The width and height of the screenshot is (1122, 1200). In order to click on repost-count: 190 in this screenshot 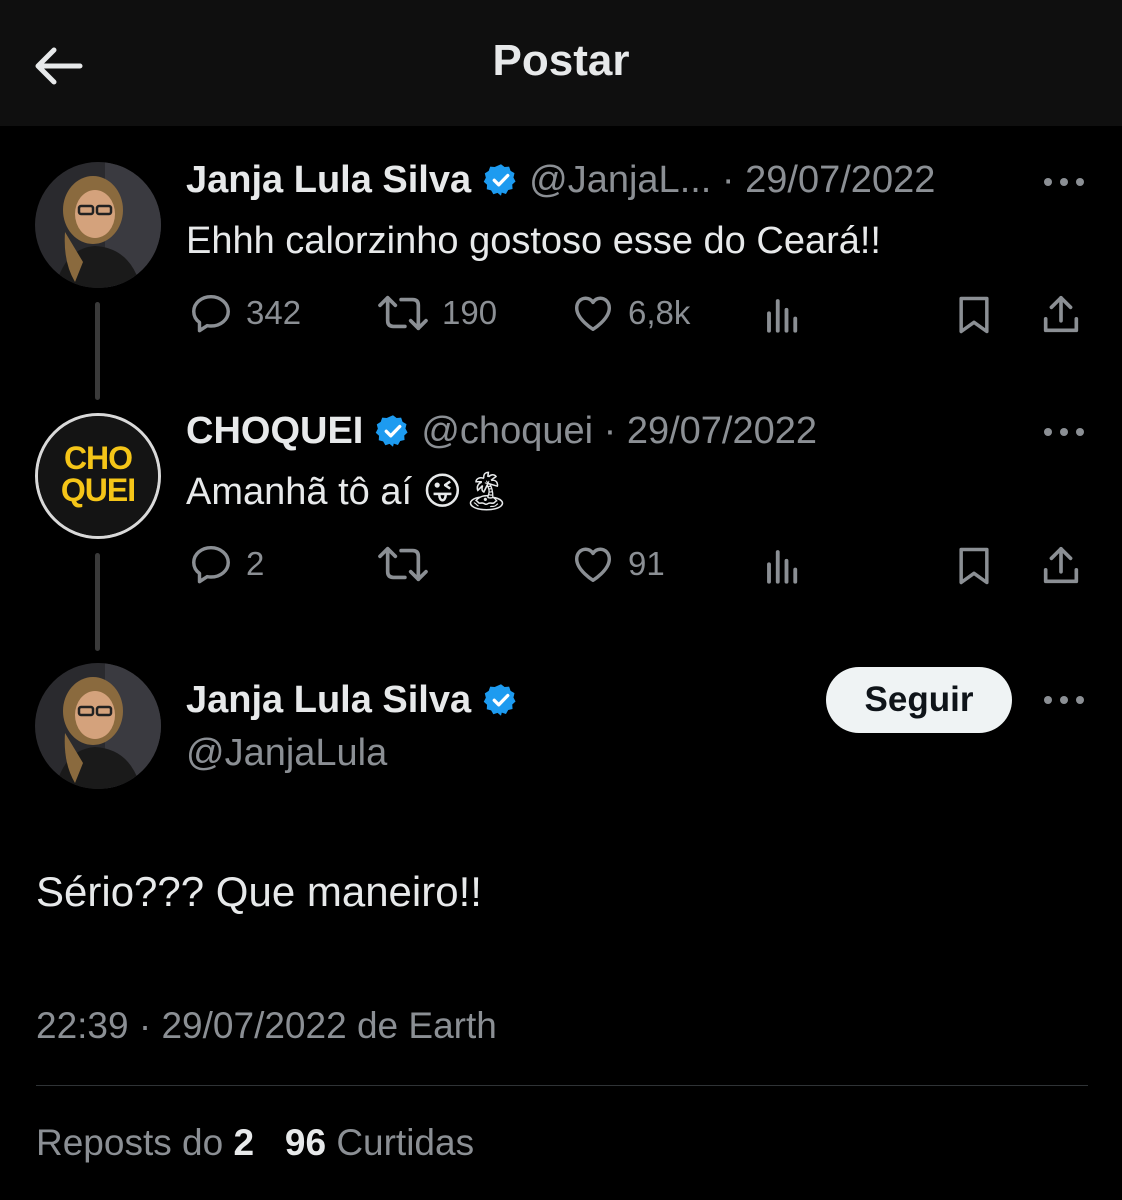, I will do `click(470, 312)`.